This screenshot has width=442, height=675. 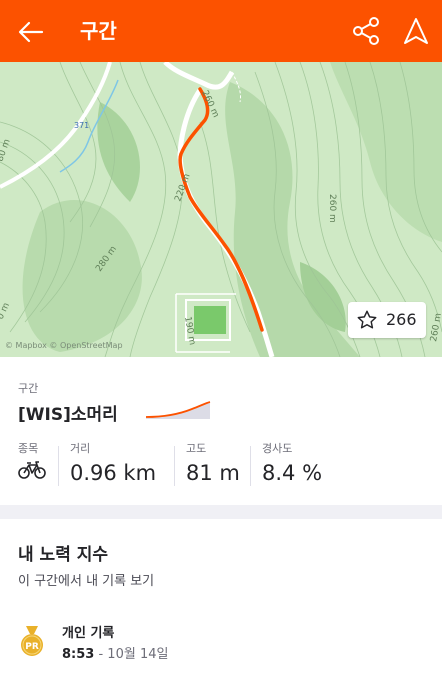 I want to click on star-button: 266, so click(x=387, y=320).